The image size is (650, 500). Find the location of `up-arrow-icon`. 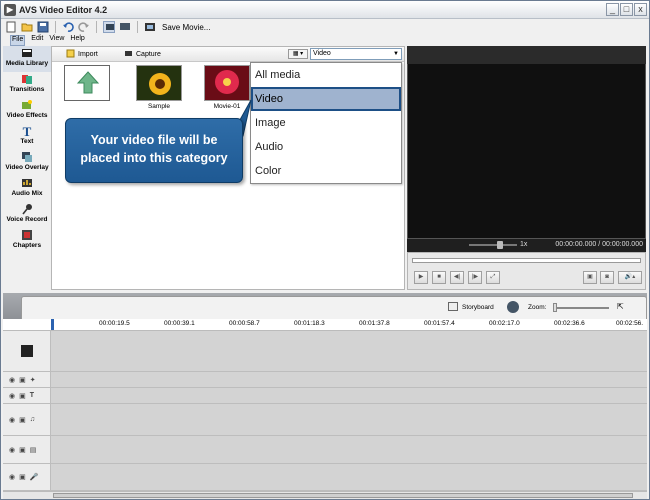

up-arrow-icon is located at coordinates (88, 82).